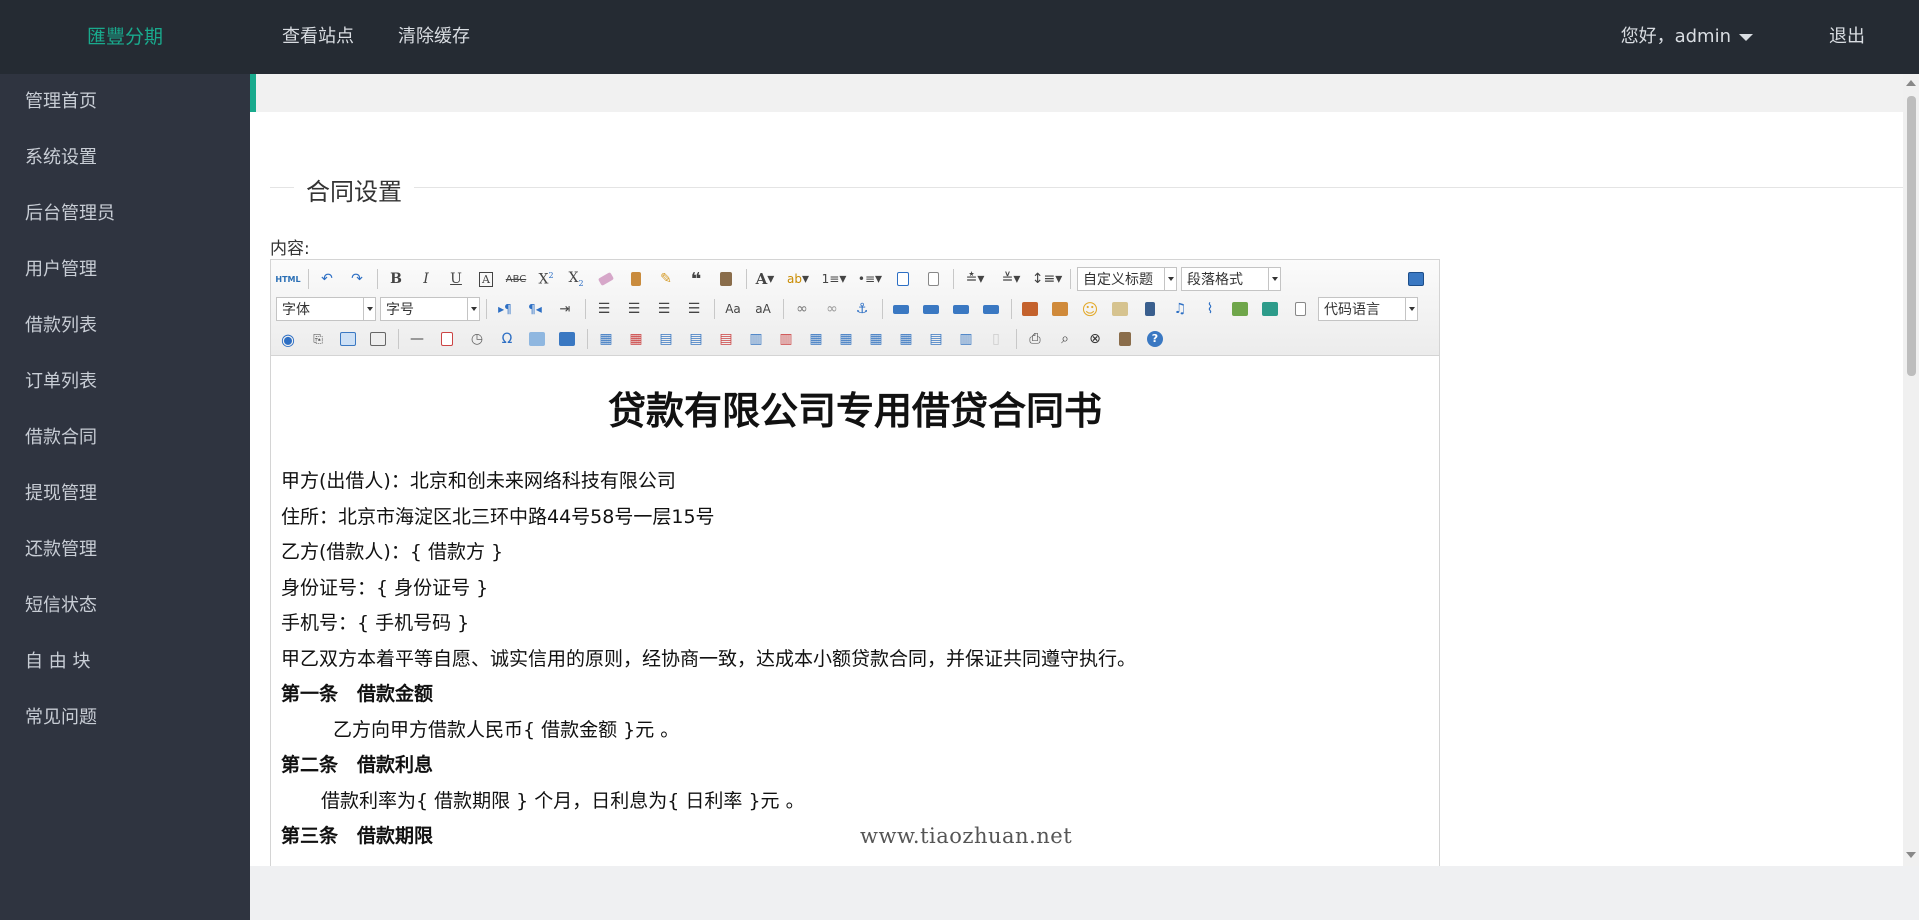  What do you see at coordinates (1155, 339) in the screenshot?
I see `help-icon: ?` at bounding box center [1155, 339].